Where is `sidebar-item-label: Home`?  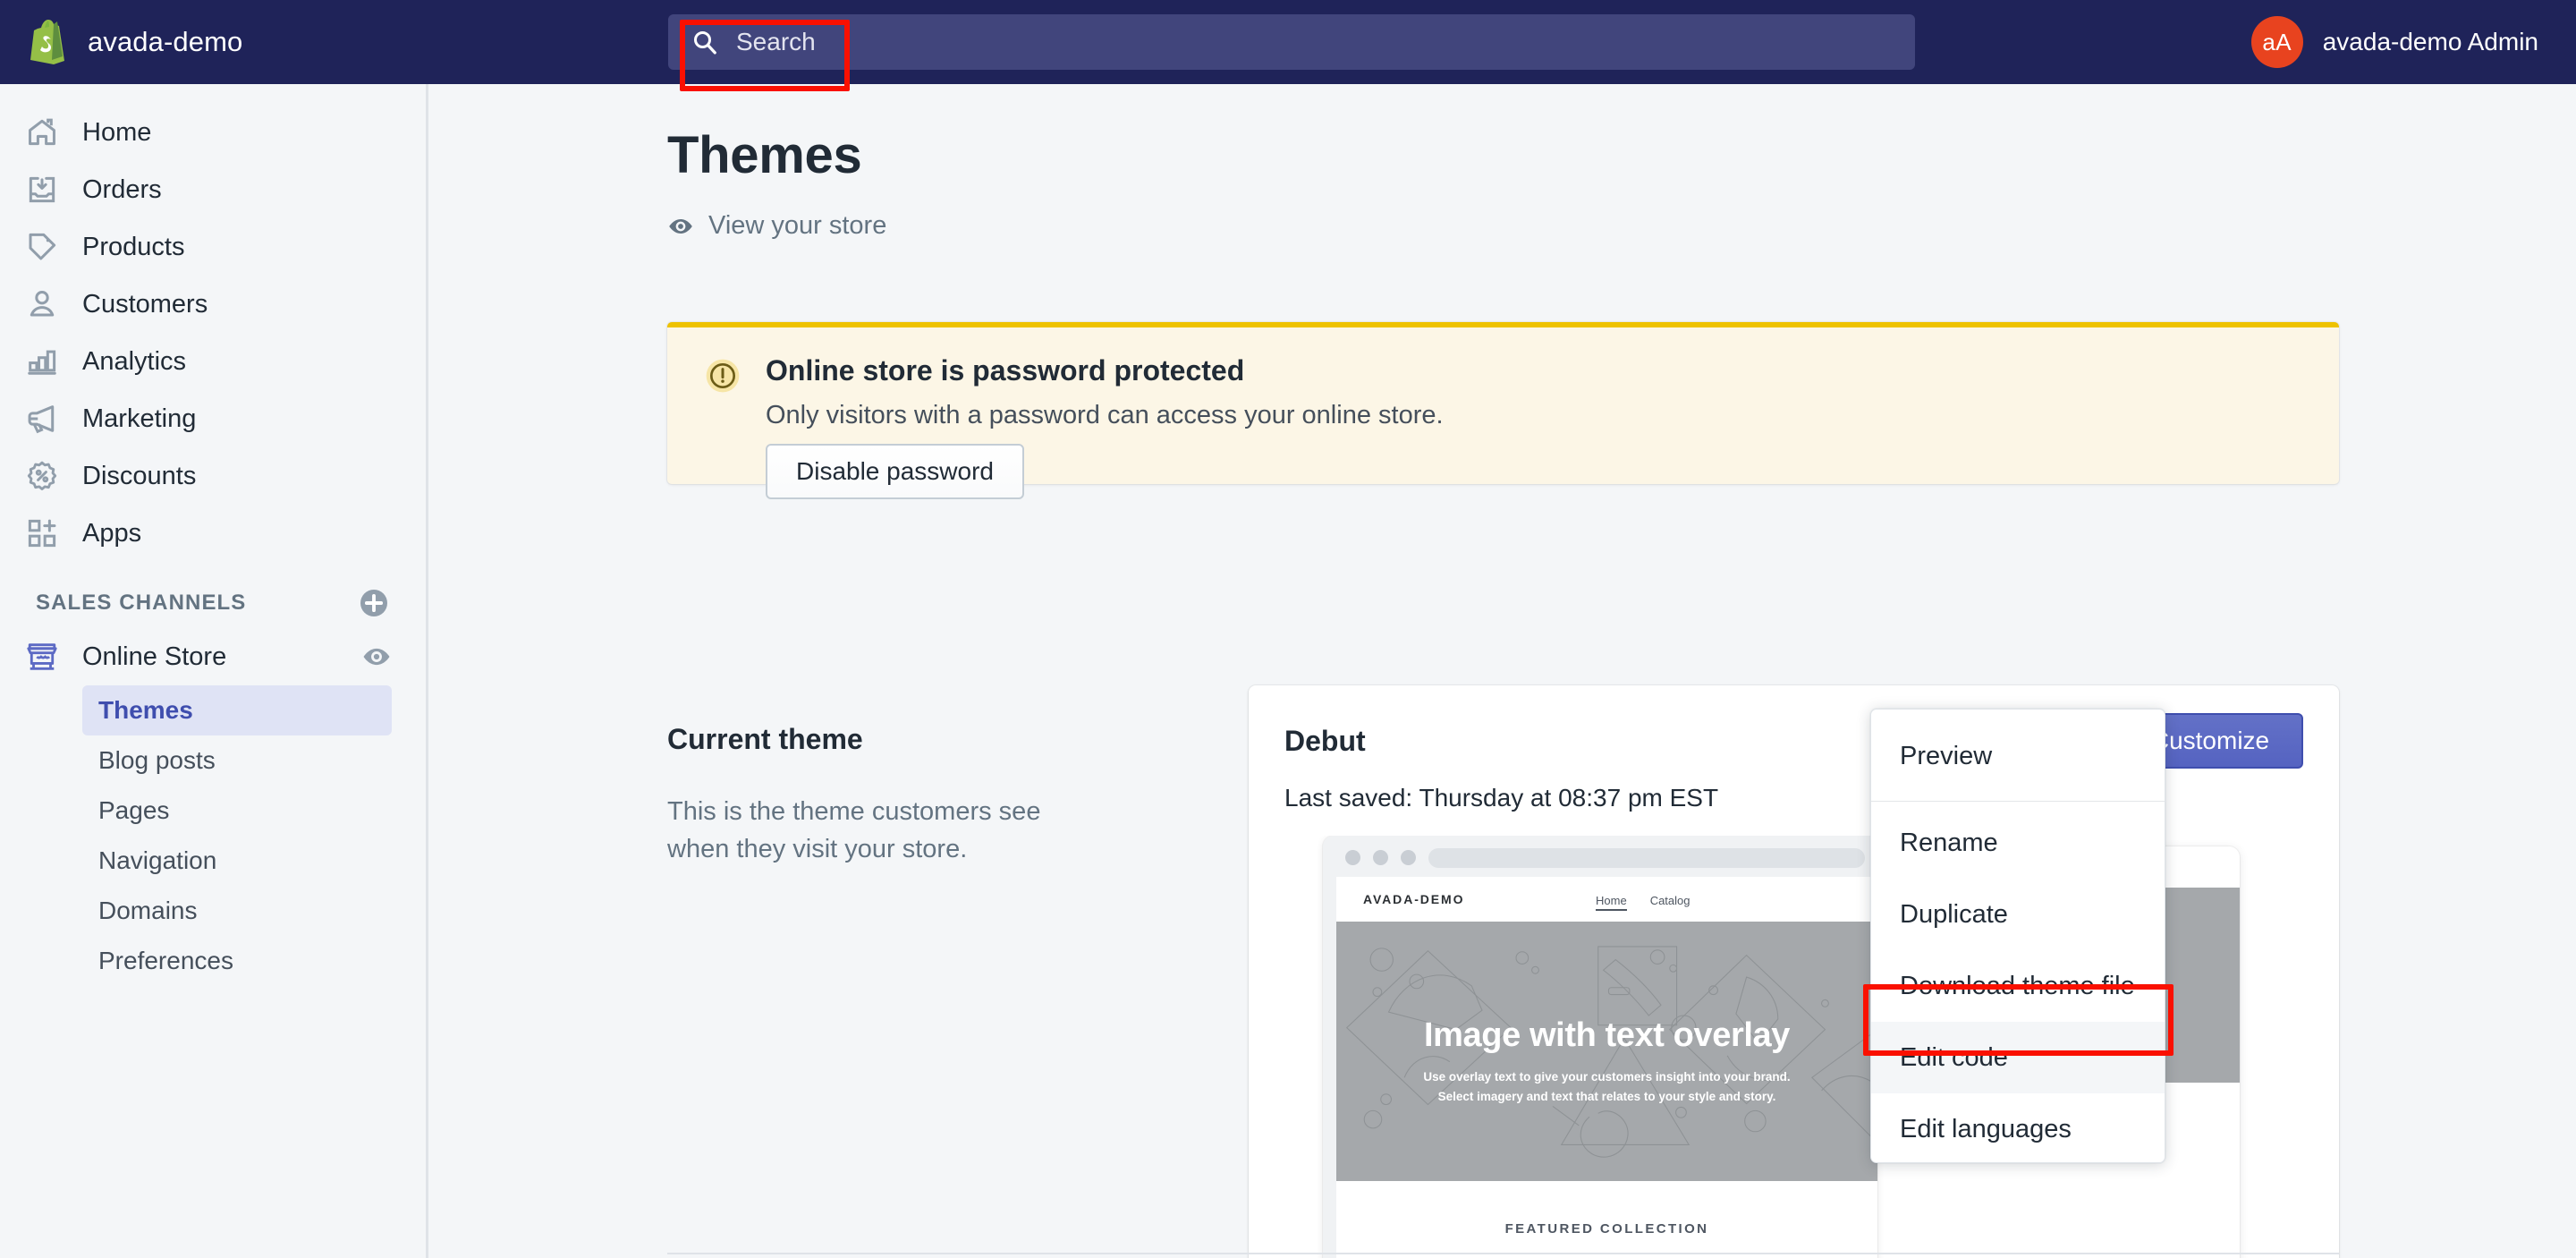 sidebar-item-label: Home is located at coordinates (117, 132).